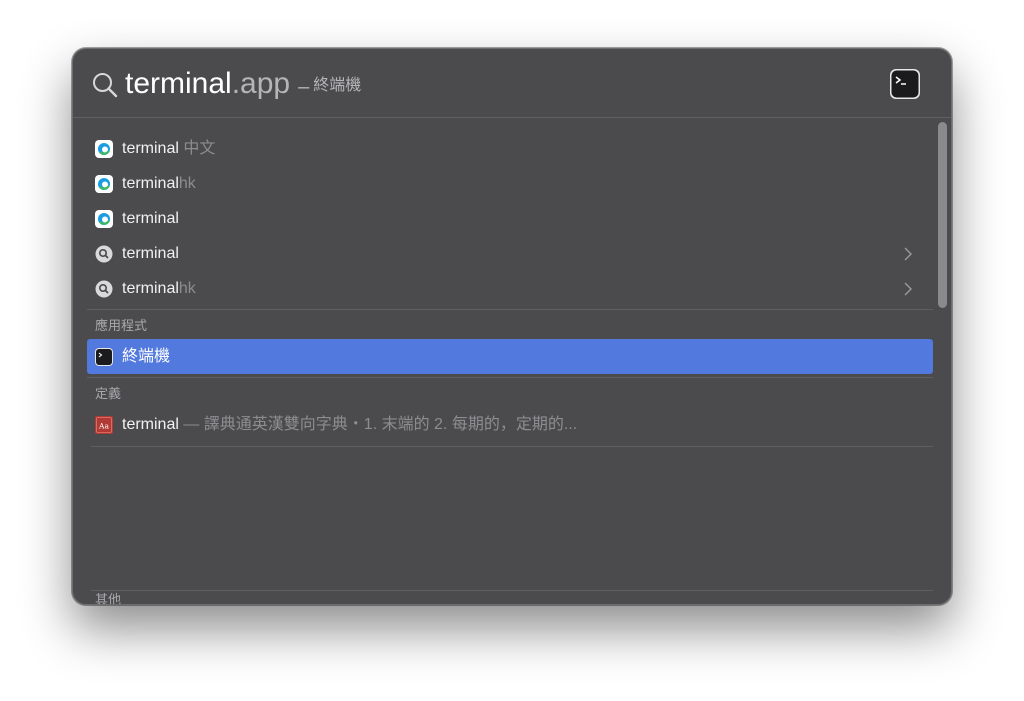  Describe the element at coordinates (105, 85) in the screenshot. I see `search-icon` at that location.